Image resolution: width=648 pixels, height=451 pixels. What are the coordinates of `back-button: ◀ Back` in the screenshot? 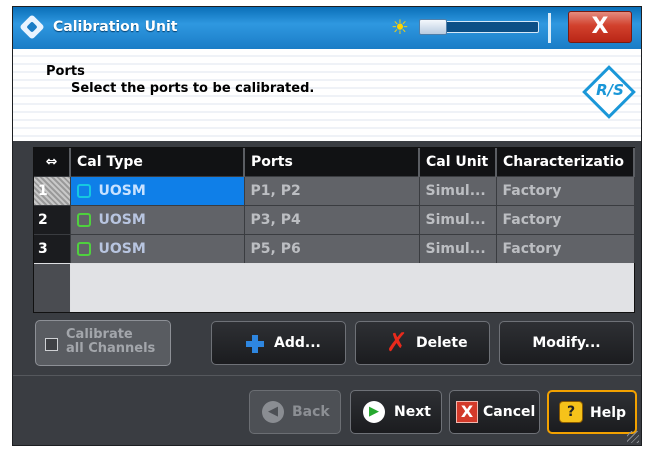 It's located at (295, 412).